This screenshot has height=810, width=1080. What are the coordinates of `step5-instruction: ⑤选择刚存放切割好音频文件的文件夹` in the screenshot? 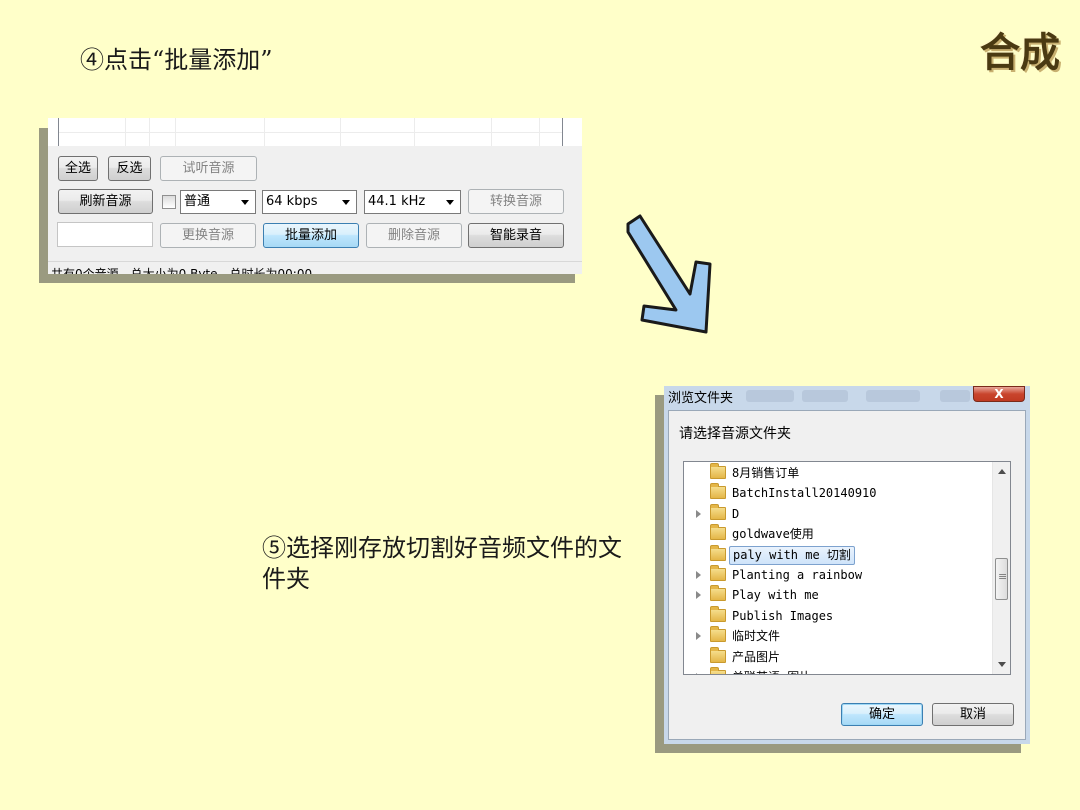 It's located at (442, 563).